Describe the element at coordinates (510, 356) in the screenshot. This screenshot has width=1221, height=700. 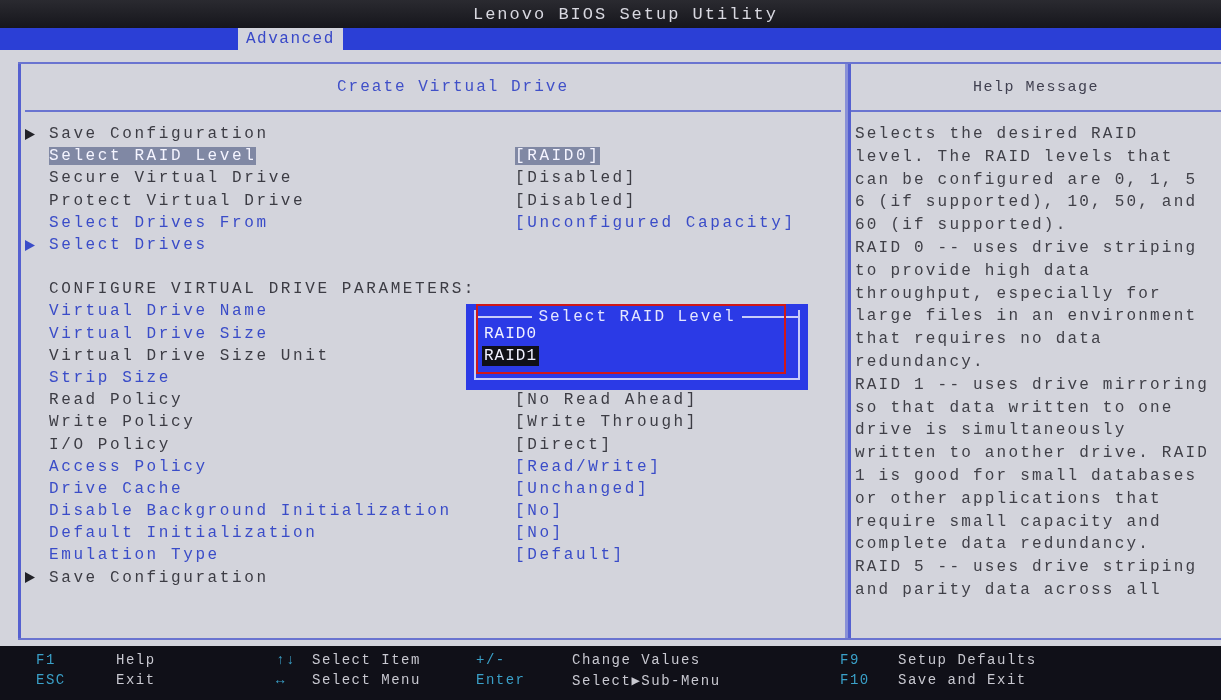
I see `popup-option: RAID1` at that location.